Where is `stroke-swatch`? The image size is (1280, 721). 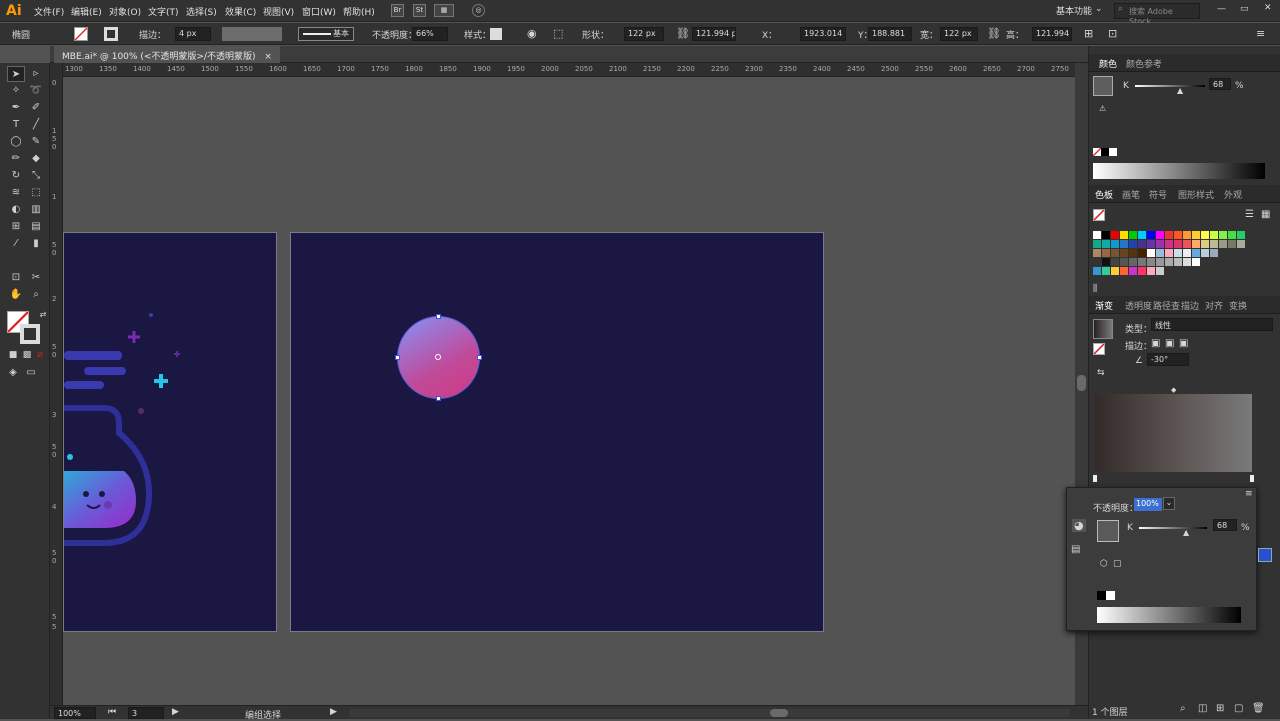 stroke-swatch is located at coordinates (111, 34).